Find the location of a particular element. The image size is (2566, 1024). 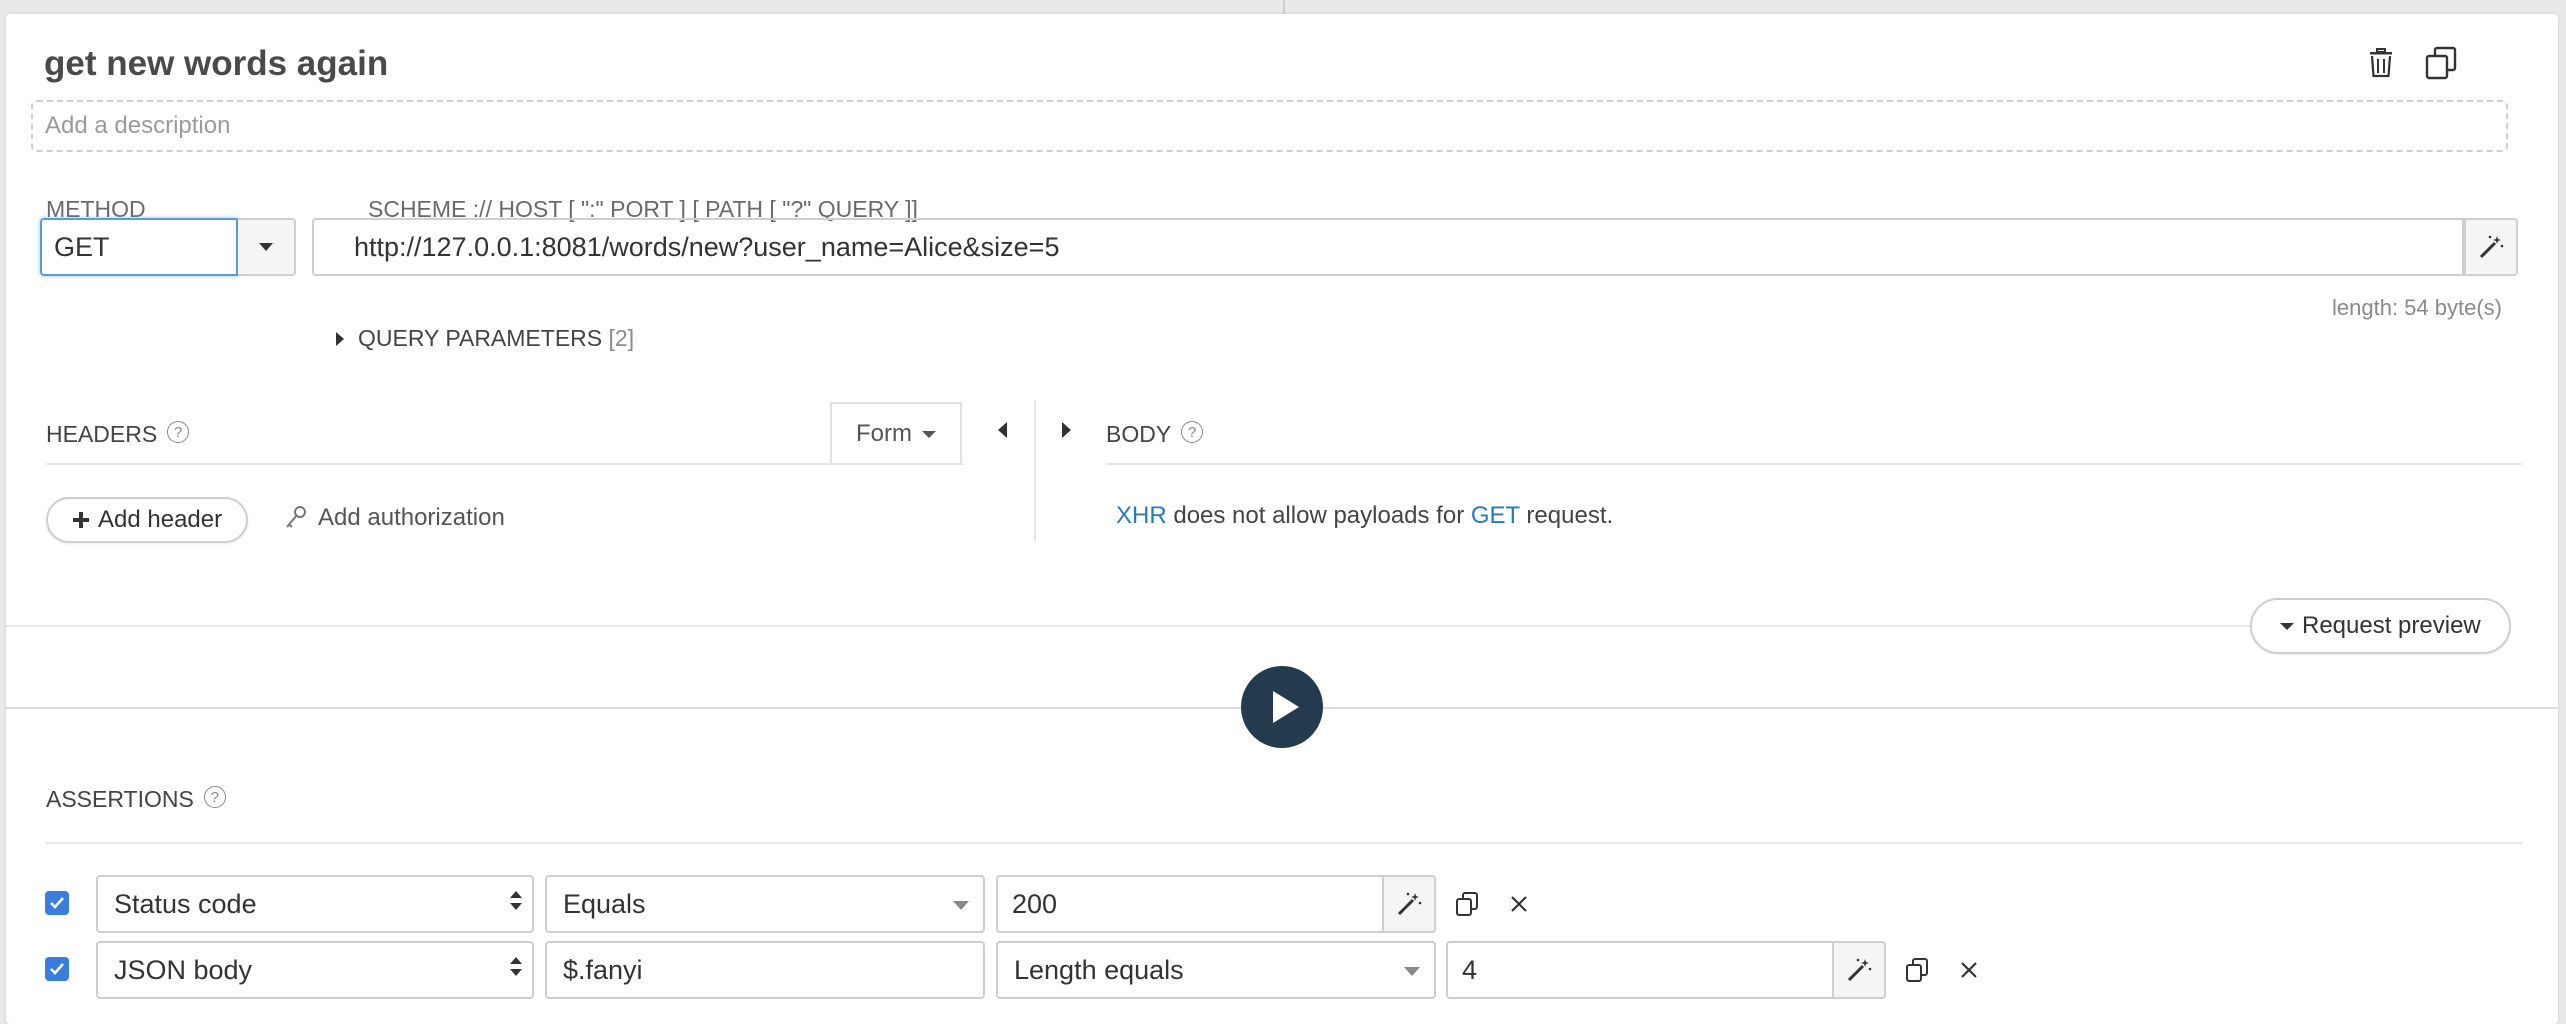

assertion-1-comparison: Equals is located at coordinates (604, 903).